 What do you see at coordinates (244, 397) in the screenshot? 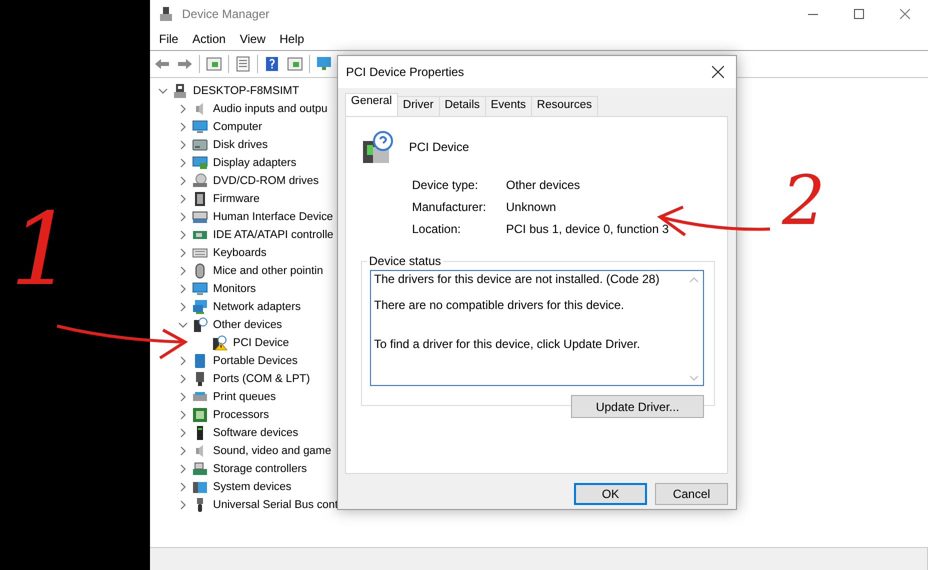
I see `tree-item: Print queues` at bounding box center [244, 397].